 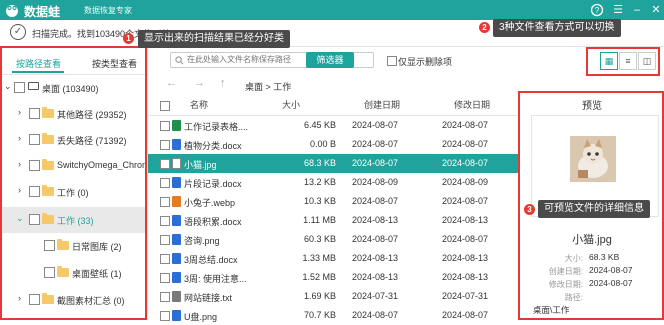 I want to click on table-row: 3周总结.docx 1.33 MB 2024-08-13 2024-08-13, so click(x=333, y=258).